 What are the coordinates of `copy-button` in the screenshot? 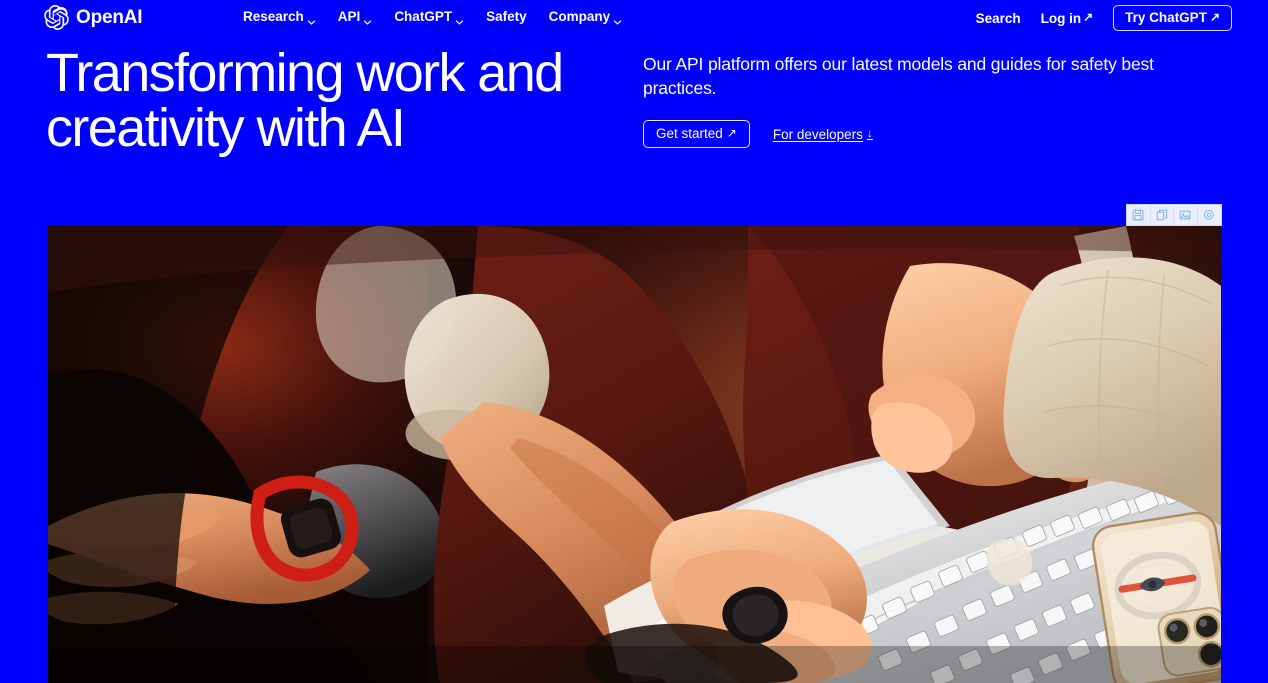 It's located at (1162, 215).